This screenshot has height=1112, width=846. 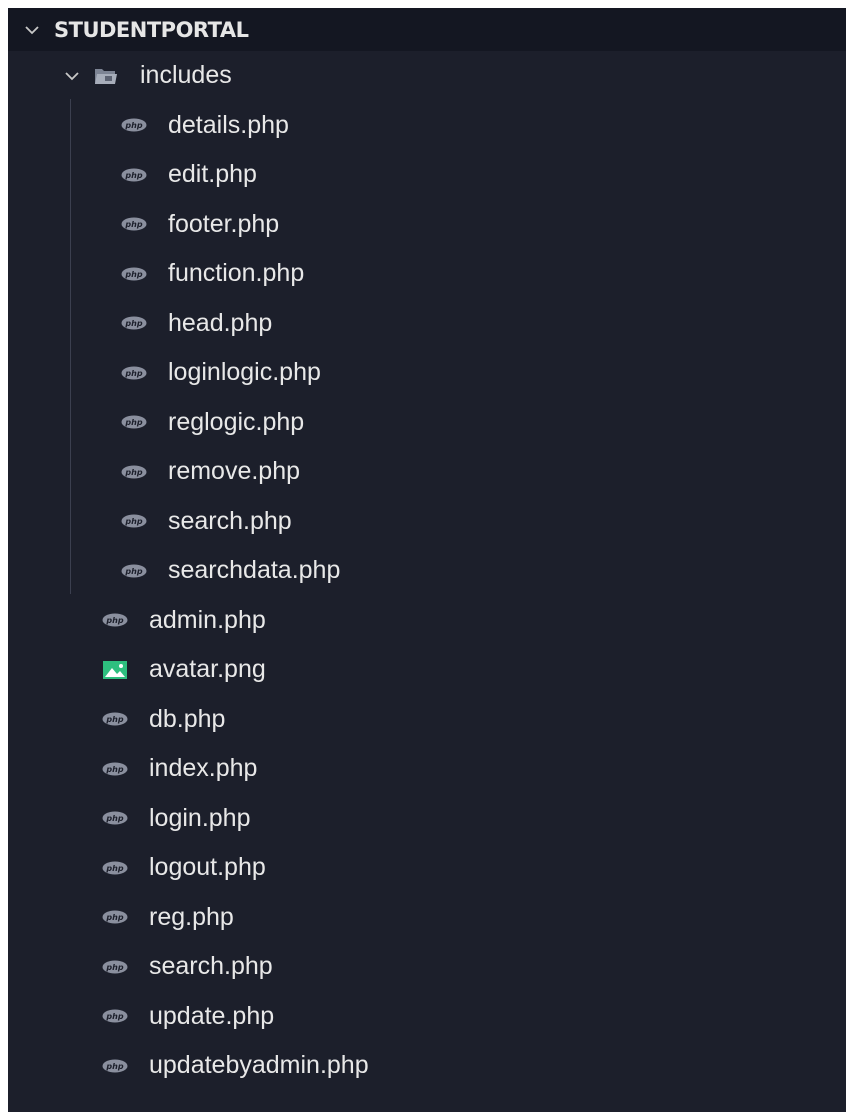 What do you see at coordinates (427, 324) in the screenshot?
I see `folder-file-item: php head.php` at bounding box center [427, 324].